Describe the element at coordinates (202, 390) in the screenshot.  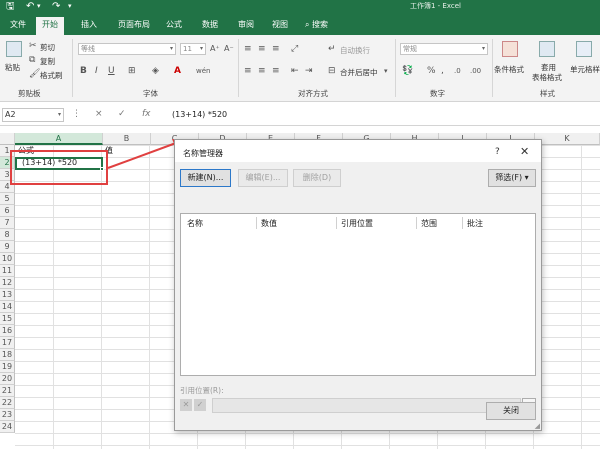
I see `refers-to-label: 引用位置(R):` at that location.